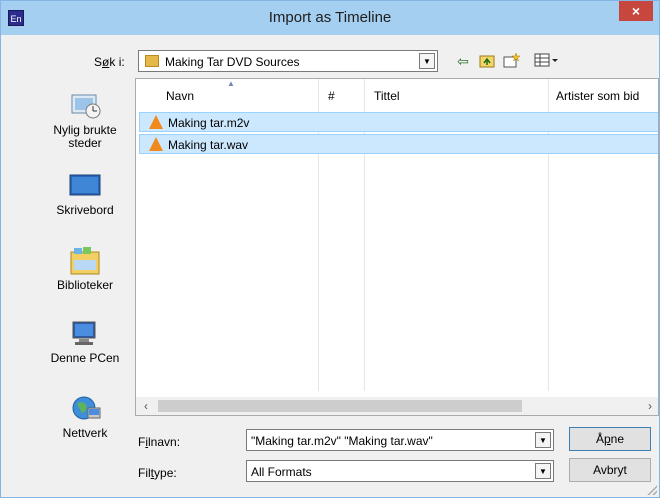 This screenshot has width=660, height=498. I want to click on window-title: Import as Timeline, so click(330, 17).